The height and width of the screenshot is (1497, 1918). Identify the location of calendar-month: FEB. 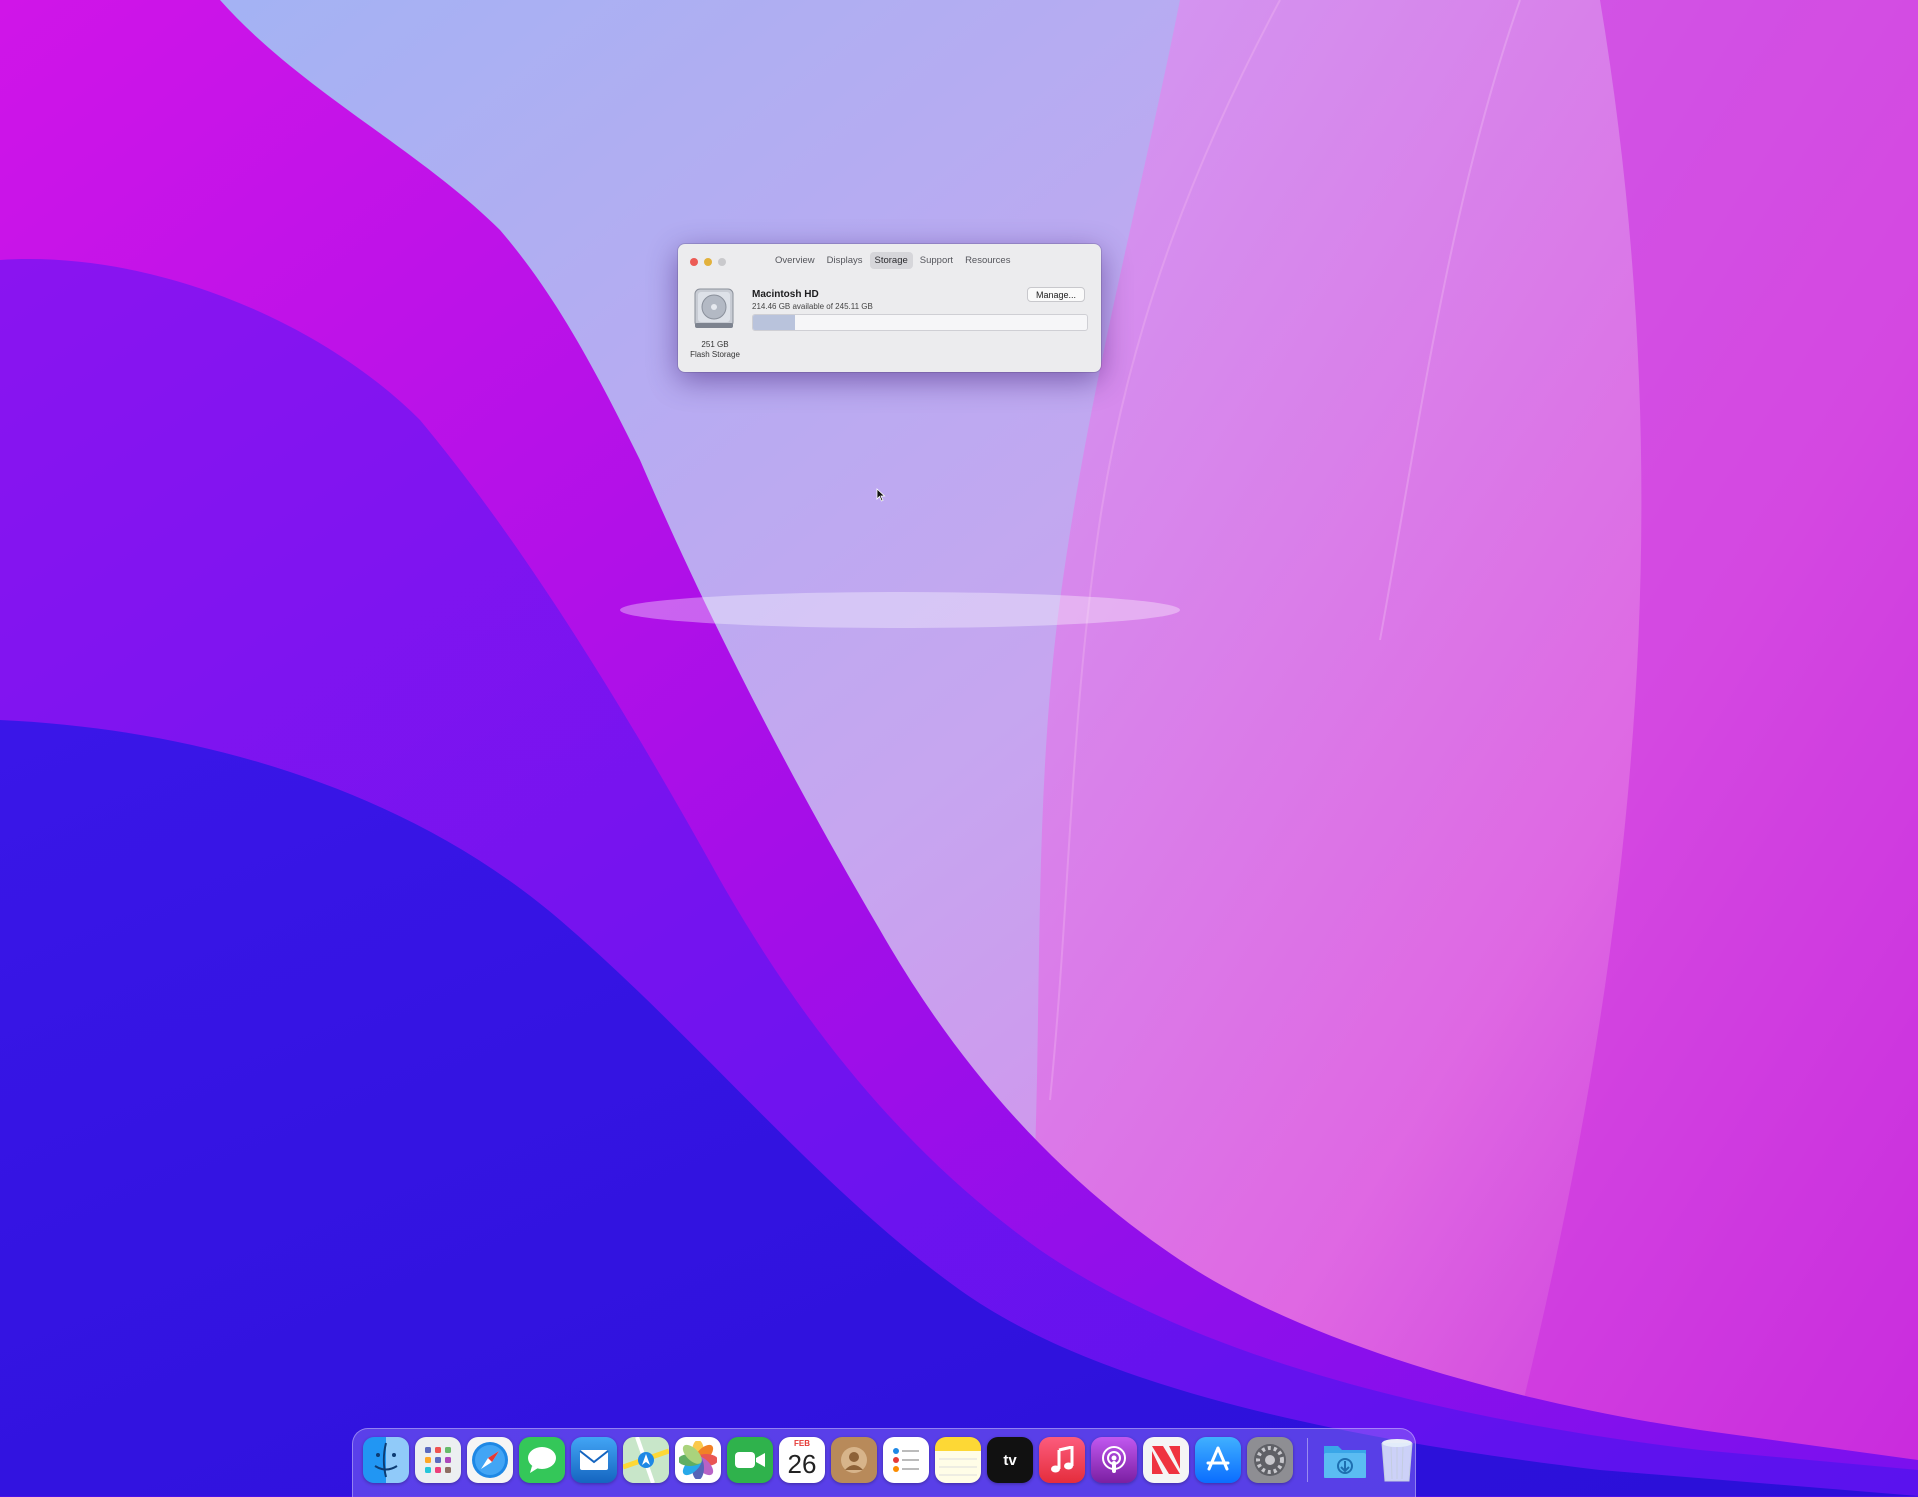
(802, 1443).